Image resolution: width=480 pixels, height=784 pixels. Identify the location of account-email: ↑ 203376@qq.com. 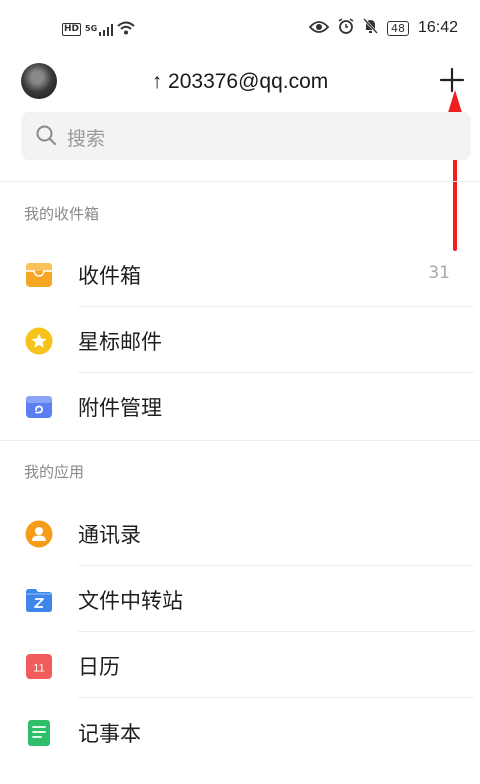
(240, 82).